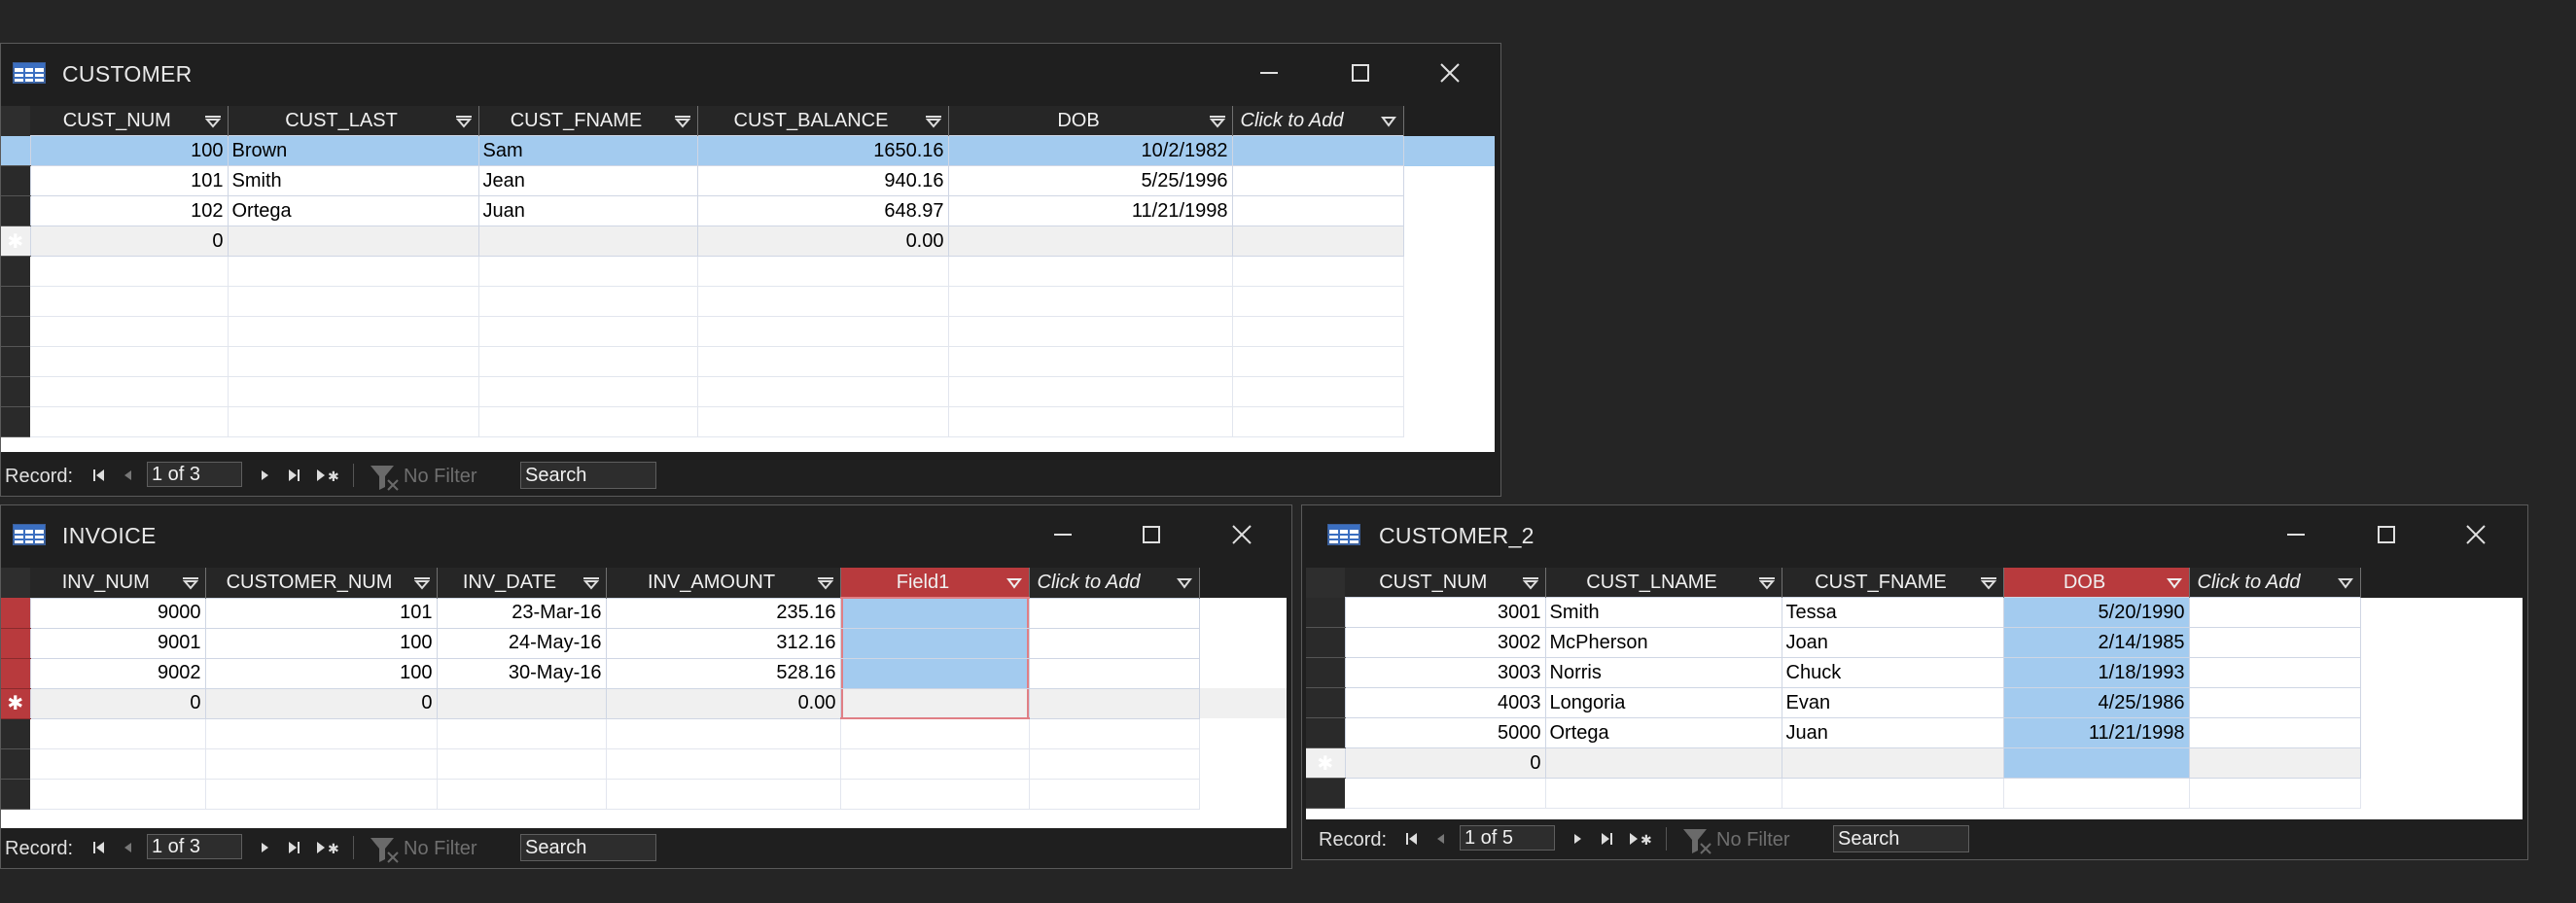  I want to click on selected-cell: 2/14/1985, so click(2096, 642).